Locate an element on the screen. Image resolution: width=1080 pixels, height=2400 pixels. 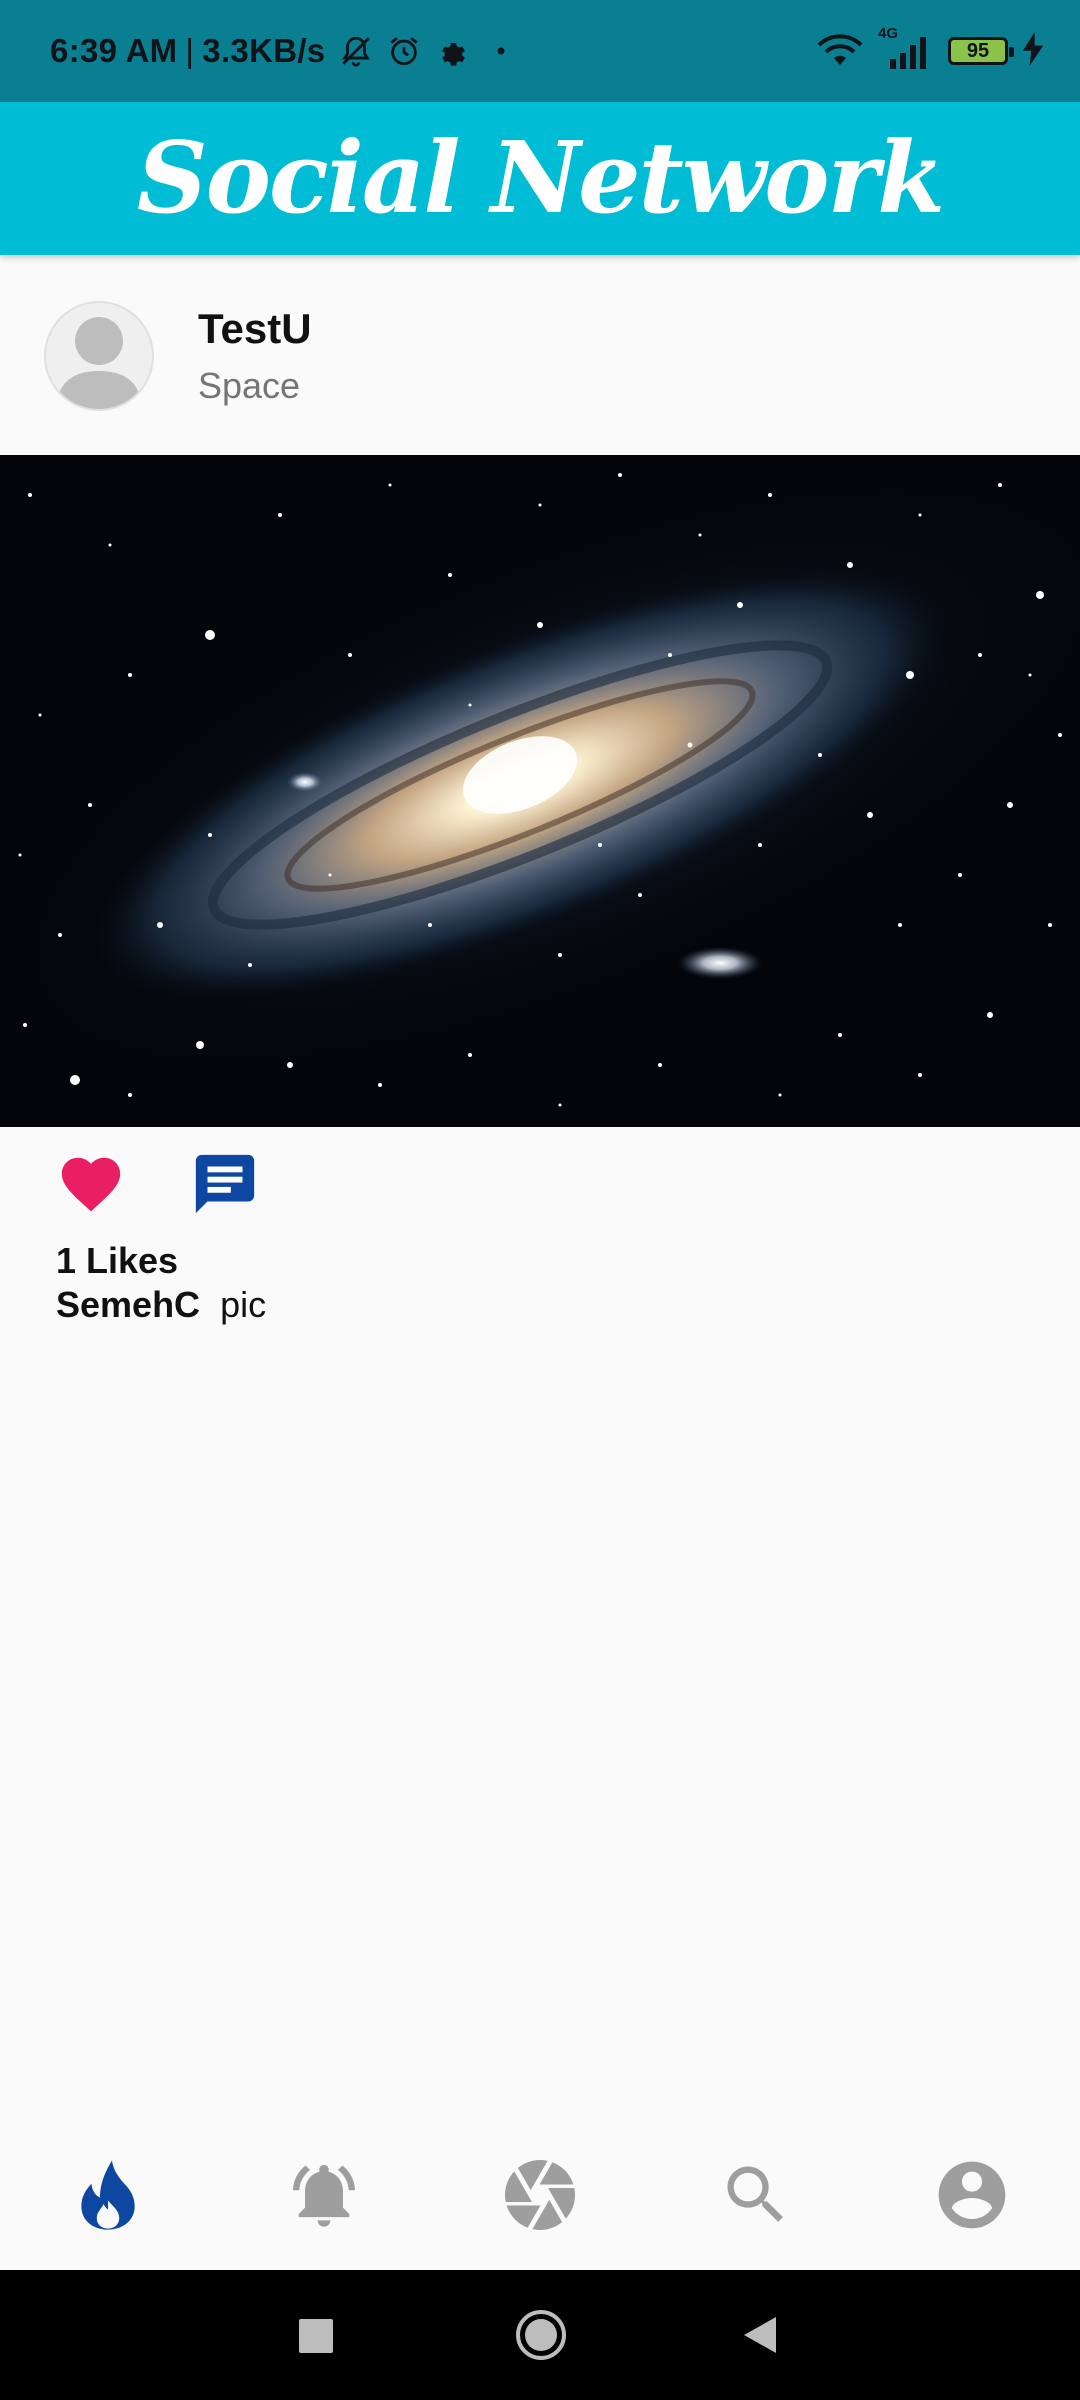
post-location: Space is located at coordinates (249, 385).